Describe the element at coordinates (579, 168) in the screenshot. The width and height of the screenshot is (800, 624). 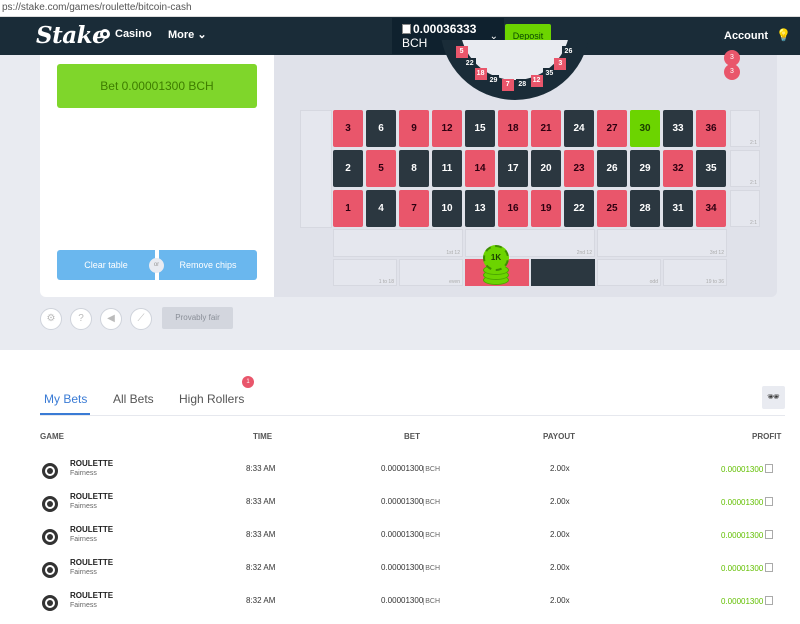
I see `board-number-cell: 23` at that location.